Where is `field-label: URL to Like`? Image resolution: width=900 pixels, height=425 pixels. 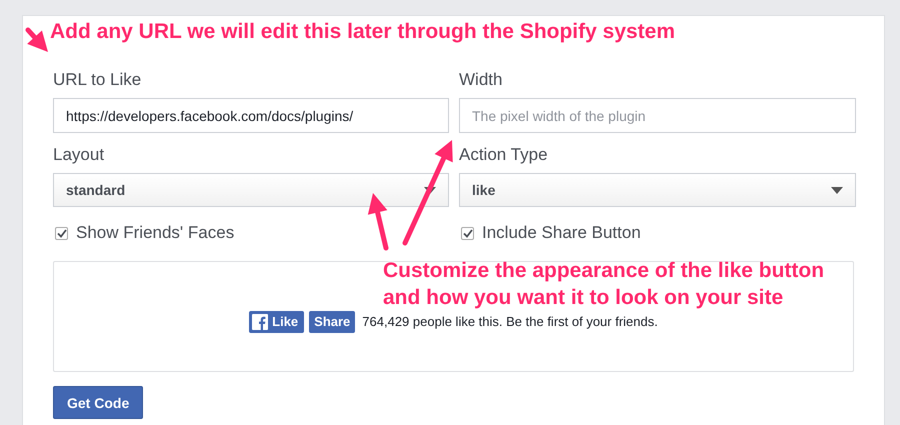 field-label: URL to Like is located at coordinates (97, 80).